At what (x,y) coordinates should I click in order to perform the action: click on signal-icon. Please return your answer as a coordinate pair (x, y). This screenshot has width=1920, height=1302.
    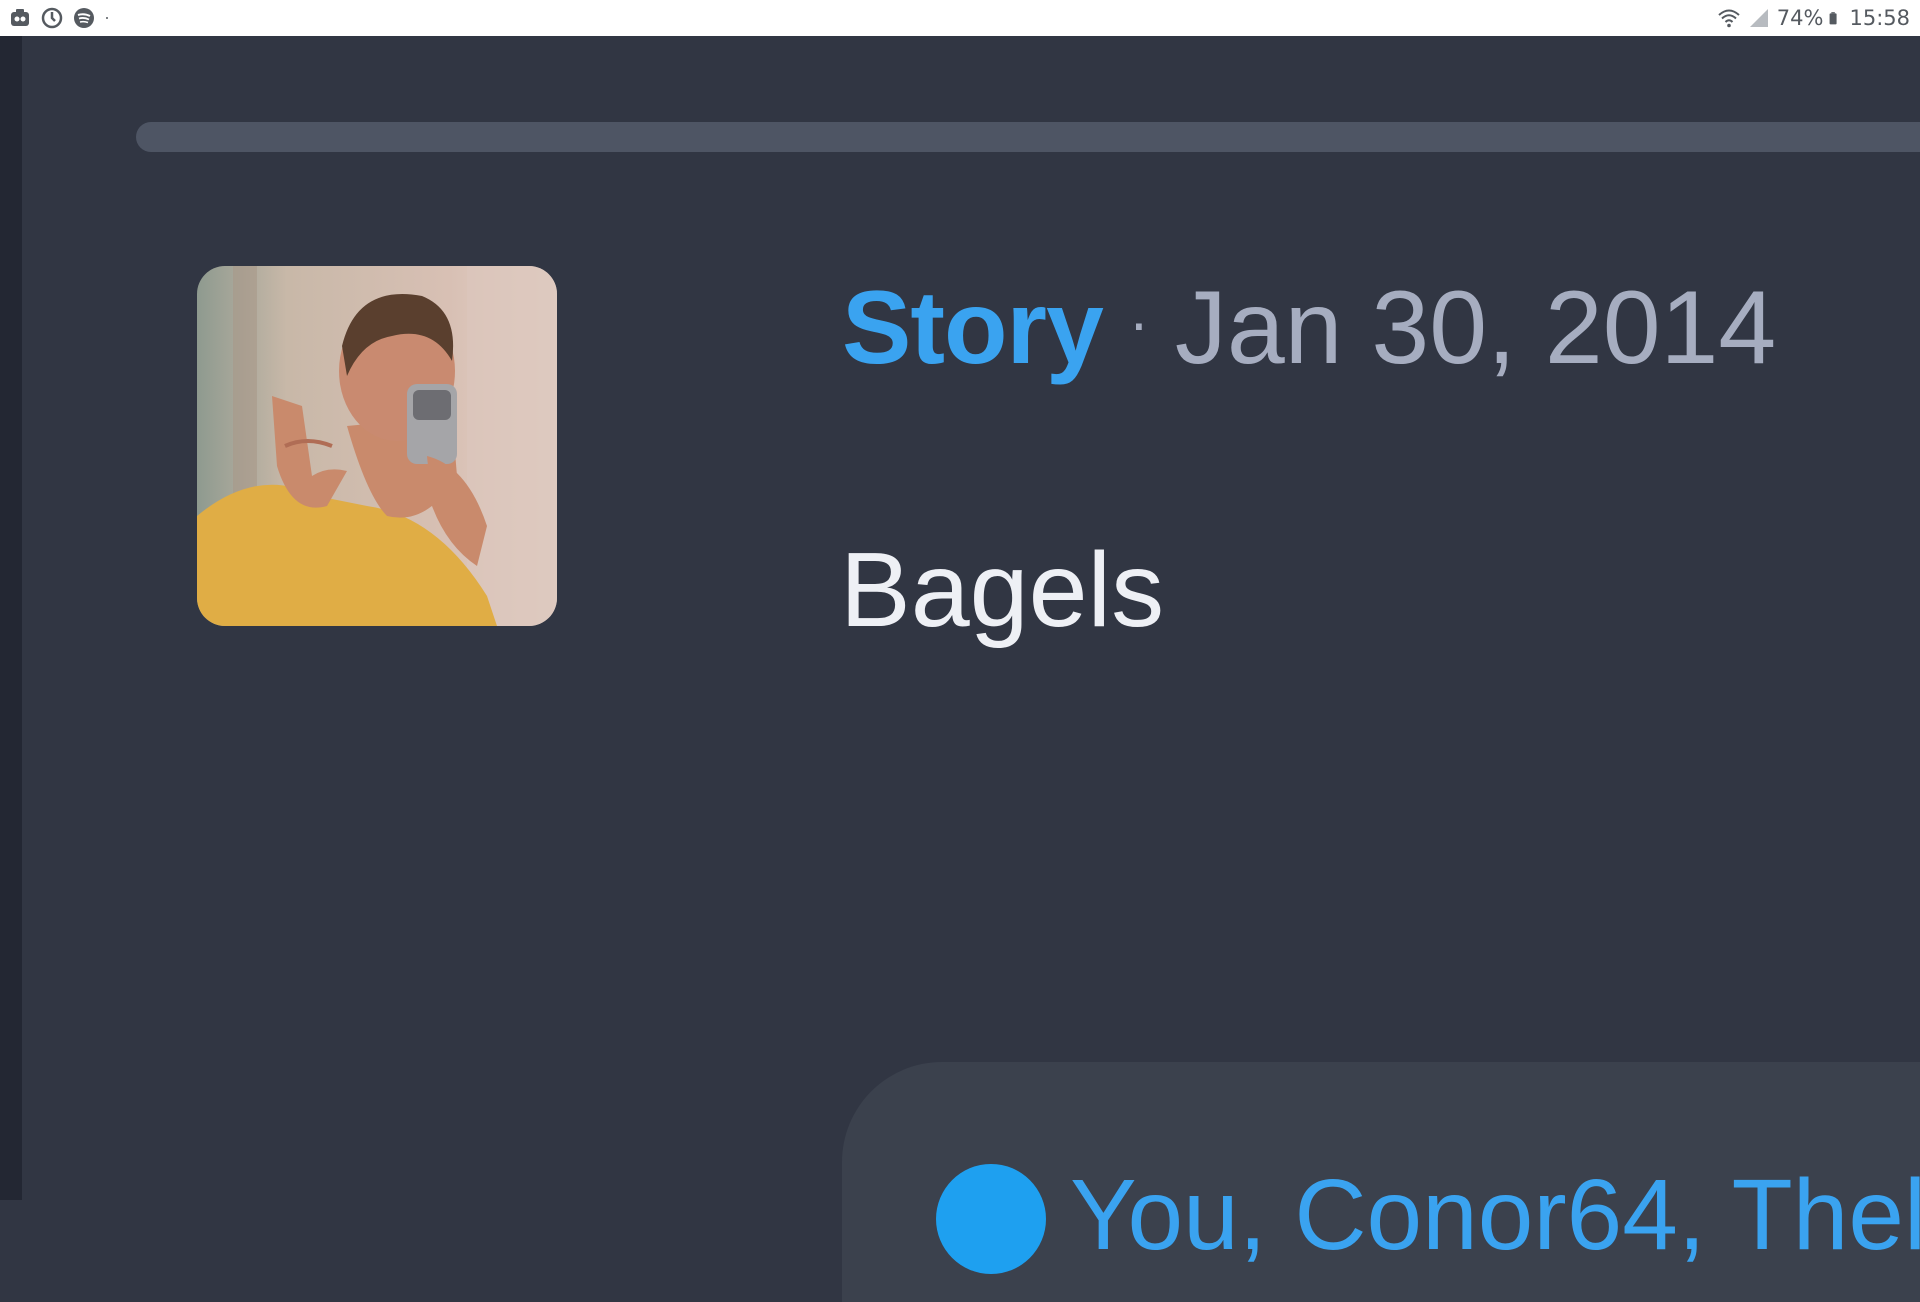
    Looking at the image, I should click on (1758, 18).